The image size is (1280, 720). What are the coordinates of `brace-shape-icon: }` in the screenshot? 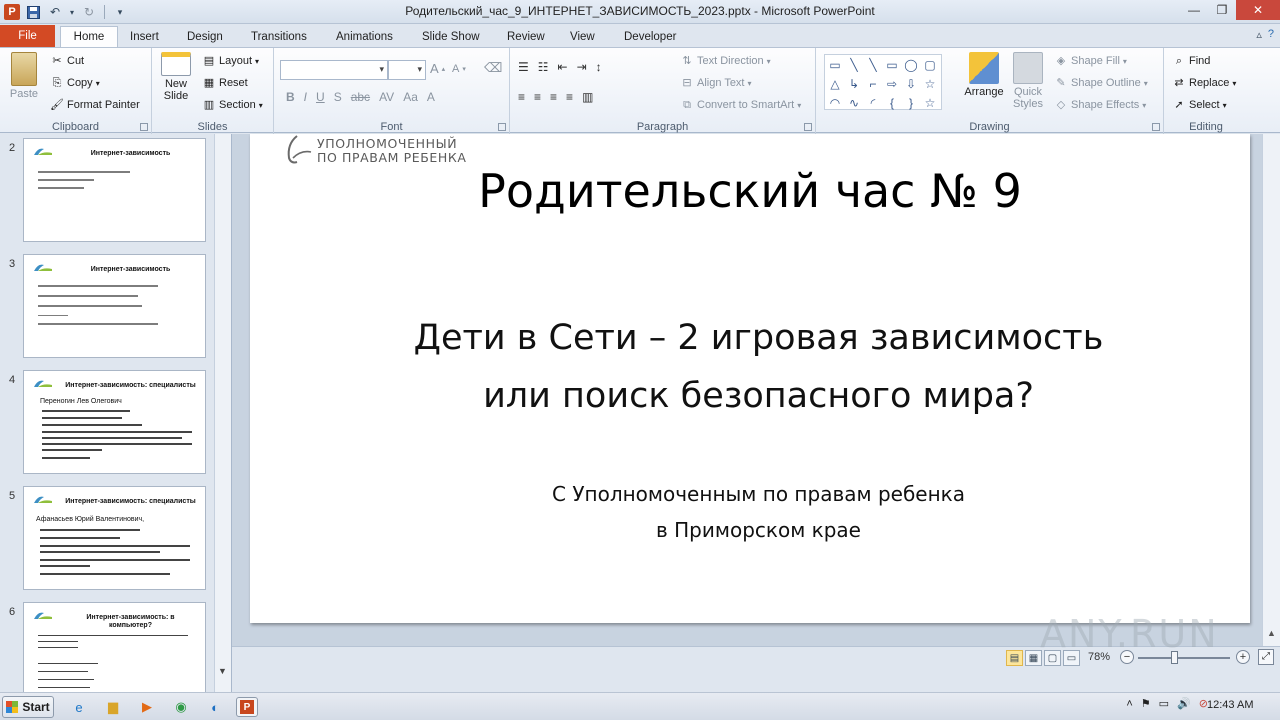 It's located at (911, 103).